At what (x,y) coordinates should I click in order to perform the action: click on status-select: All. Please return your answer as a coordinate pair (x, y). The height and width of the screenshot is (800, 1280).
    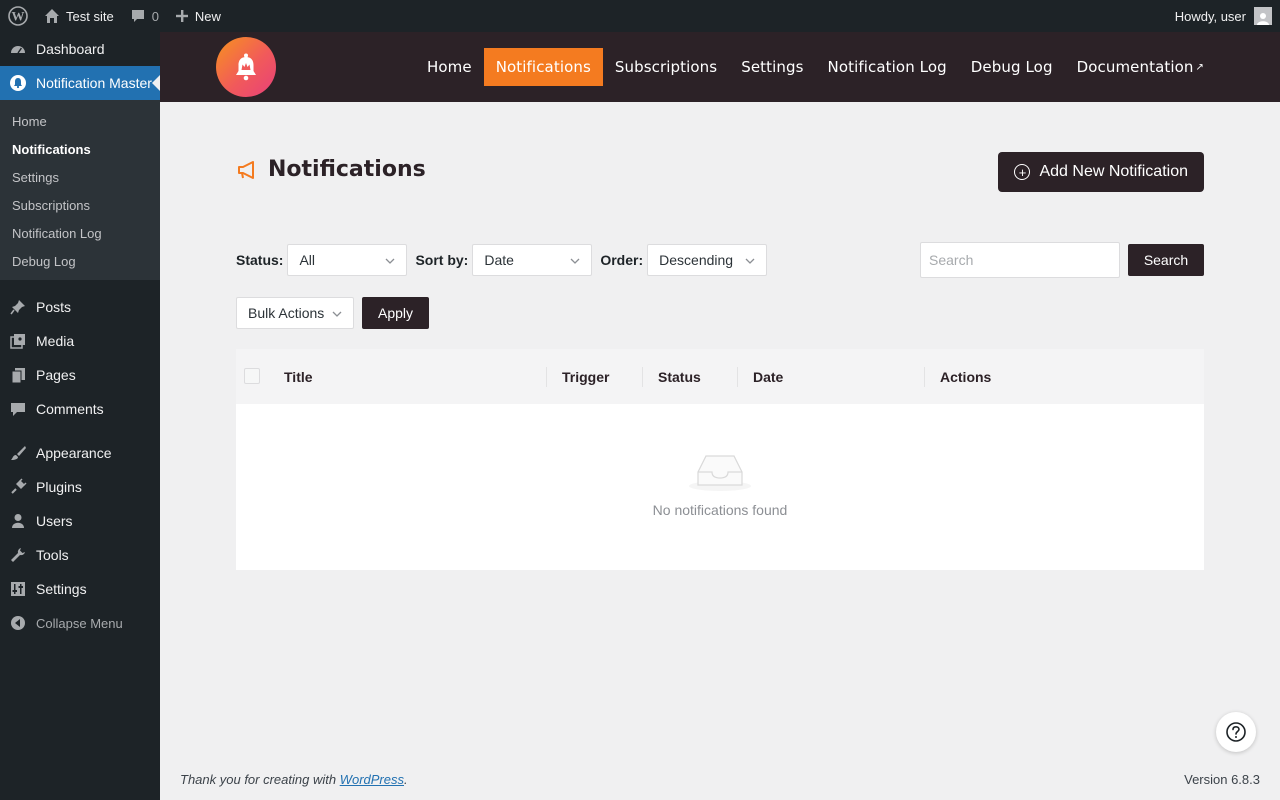
    Looking at the image, I should click on (347, 260).